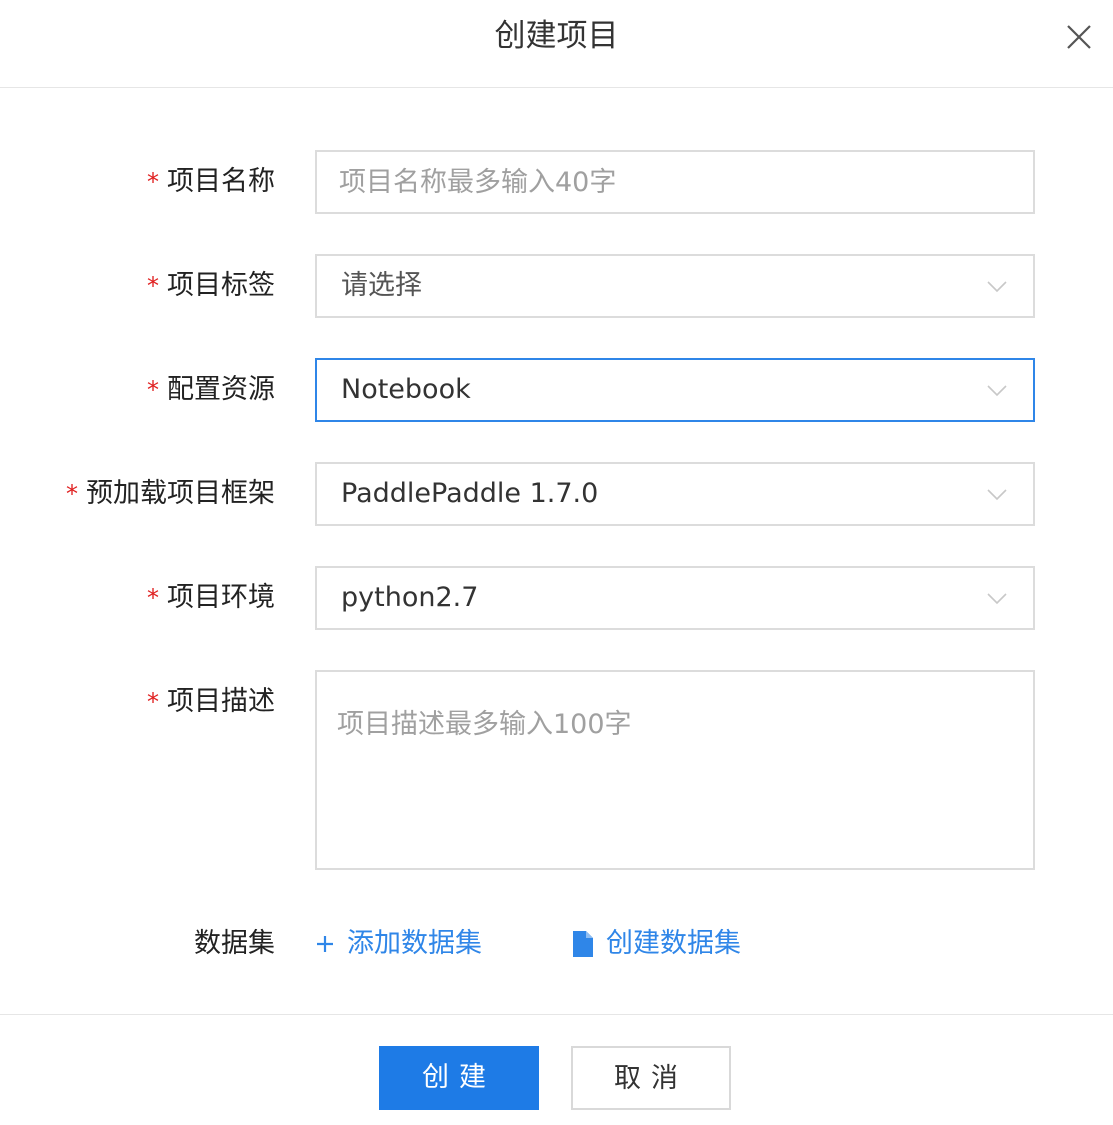 The width and height of the screenshot is (1113, 1125). I want to click on environment-label: * 项目环境, so click(211, 598).